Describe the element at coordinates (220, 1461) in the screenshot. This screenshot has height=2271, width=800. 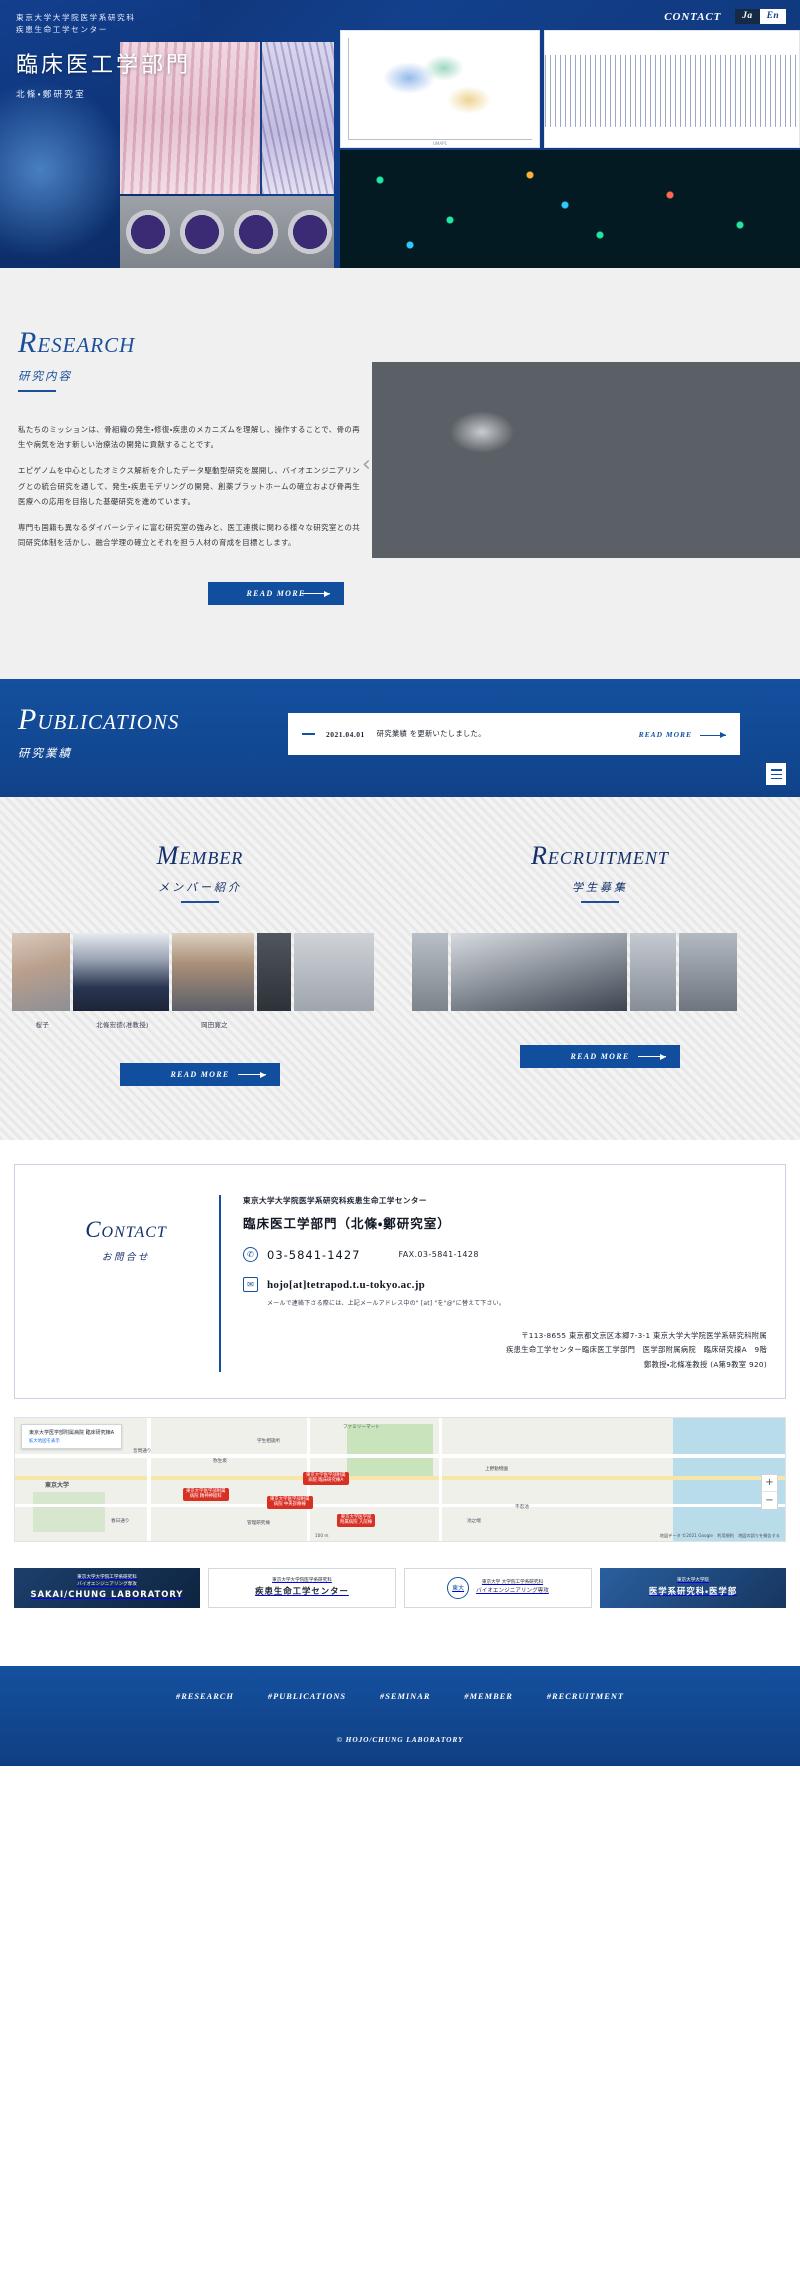
I see `map-label: 弥生坂` at that location.